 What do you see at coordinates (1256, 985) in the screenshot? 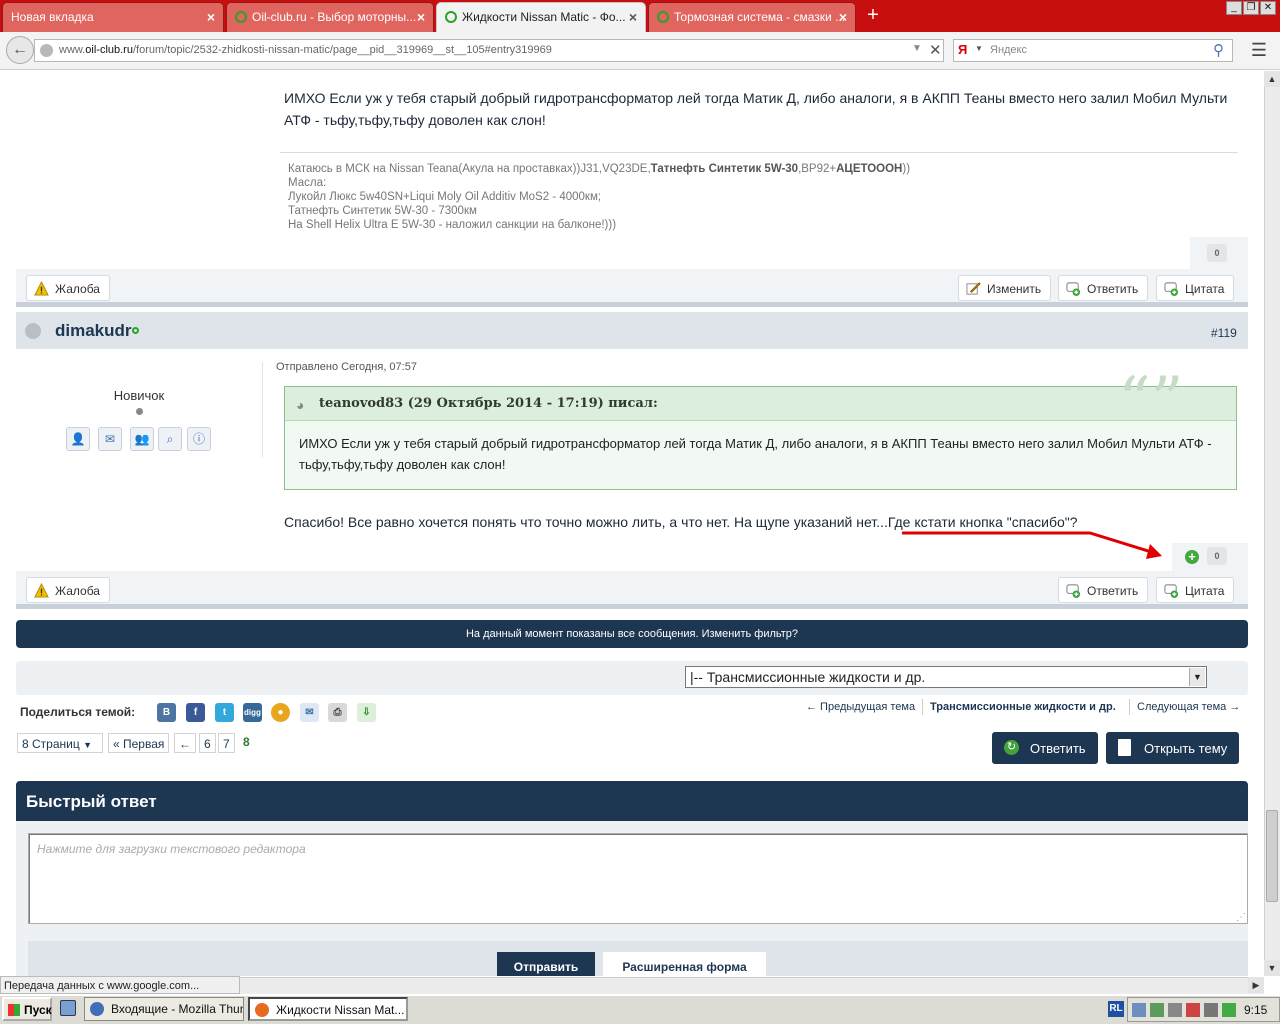
I see `scroll-right-icon: ▶` at bounding box center [1256, 985].